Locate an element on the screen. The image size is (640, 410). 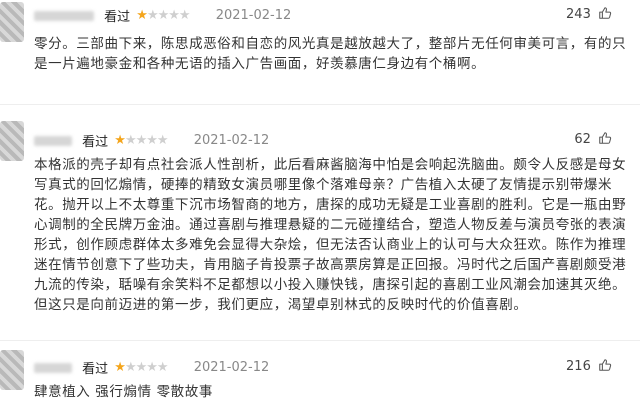
vote-number: 62 is located at coordinates (582, 139).